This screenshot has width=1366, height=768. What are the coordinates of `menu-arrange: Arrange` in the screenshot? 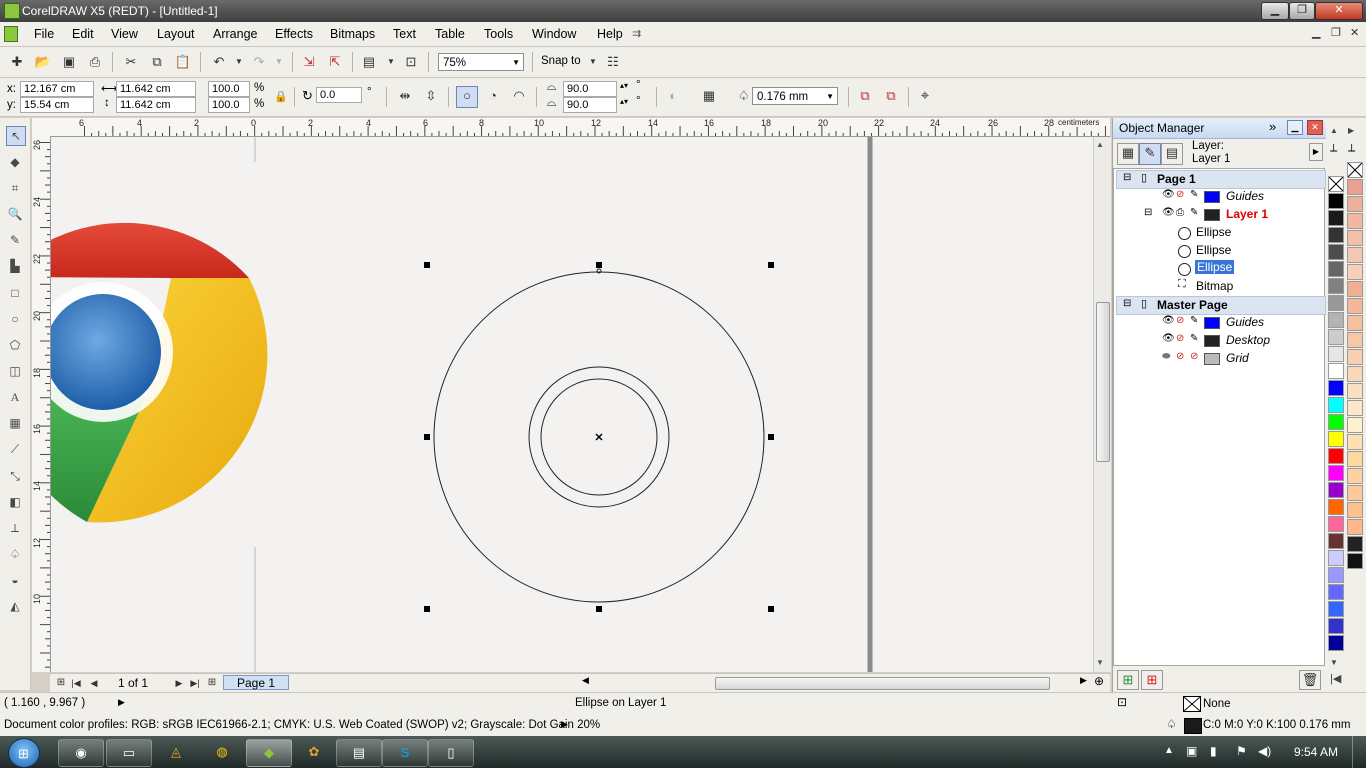 It's located at (235, 34).